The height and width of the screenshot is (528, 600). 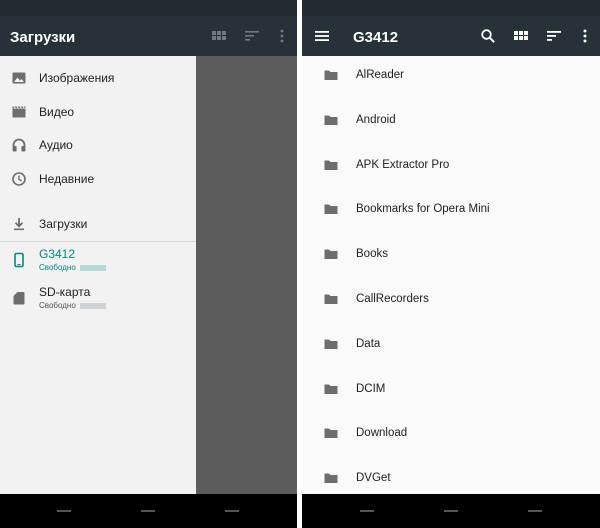 What do you see at coordinates (19, 260) in the screenshot?
I see `phone-icon` at bounding box center [19, 260].